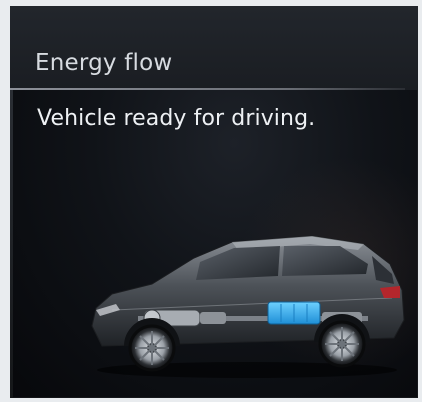 This screenshot has height=402, width=422. I want to click on screen-edge, so click(11, 244).